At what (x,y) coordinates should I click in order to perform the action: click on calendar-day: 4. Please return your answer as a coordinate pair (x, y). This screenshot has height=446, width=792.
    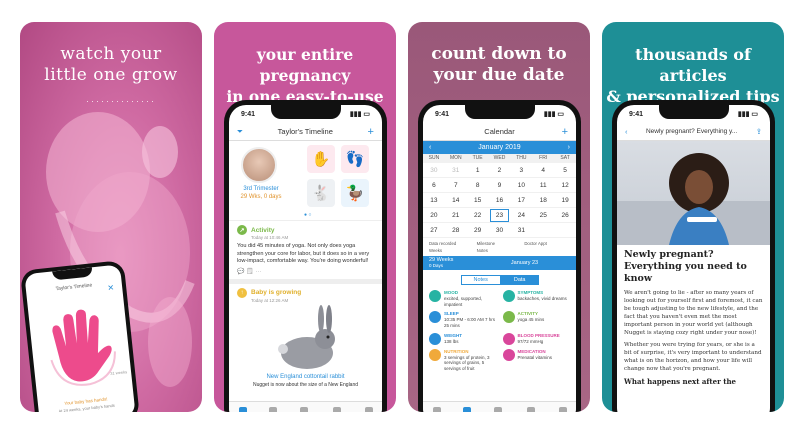
    Looking at the image, I should click on (543, 170).